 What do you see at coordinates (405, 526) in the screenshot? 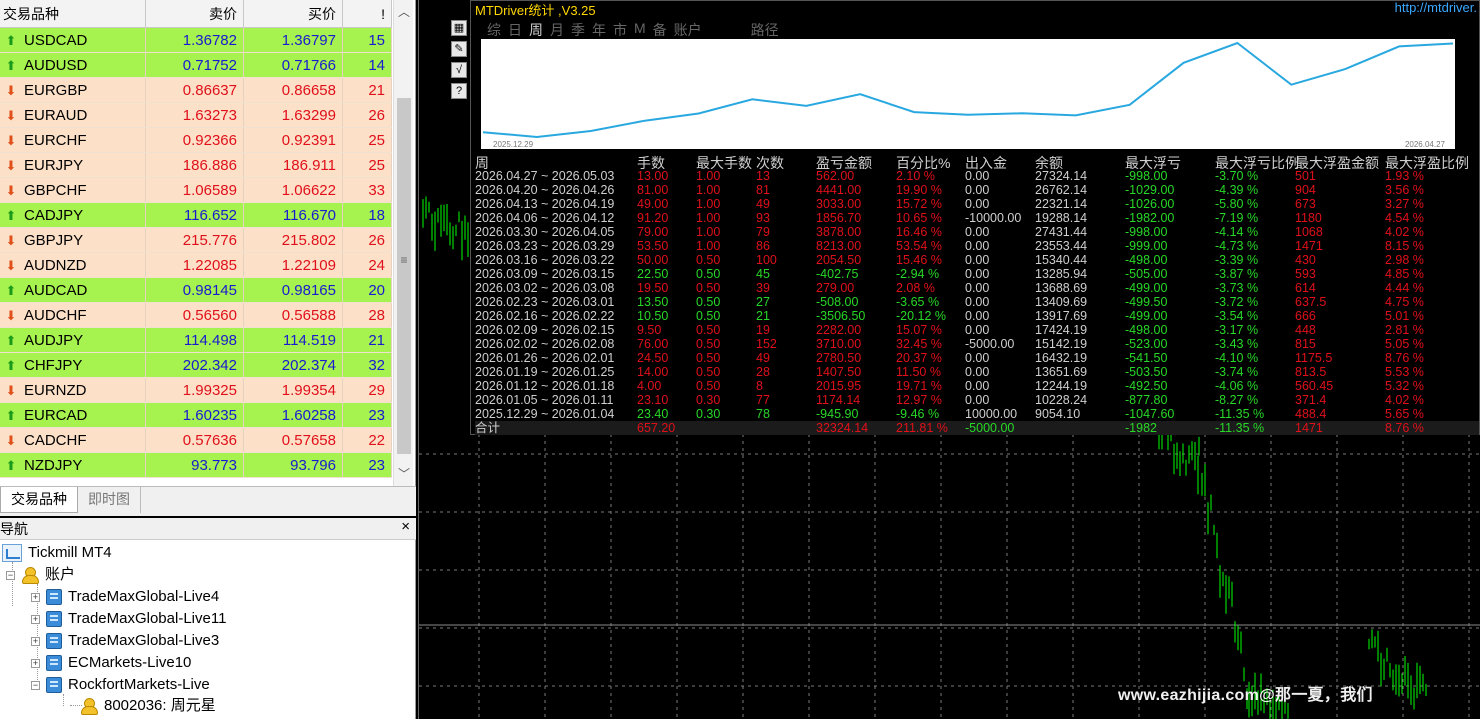
I see `close-icon: ×` at bounding box center [405, 526].